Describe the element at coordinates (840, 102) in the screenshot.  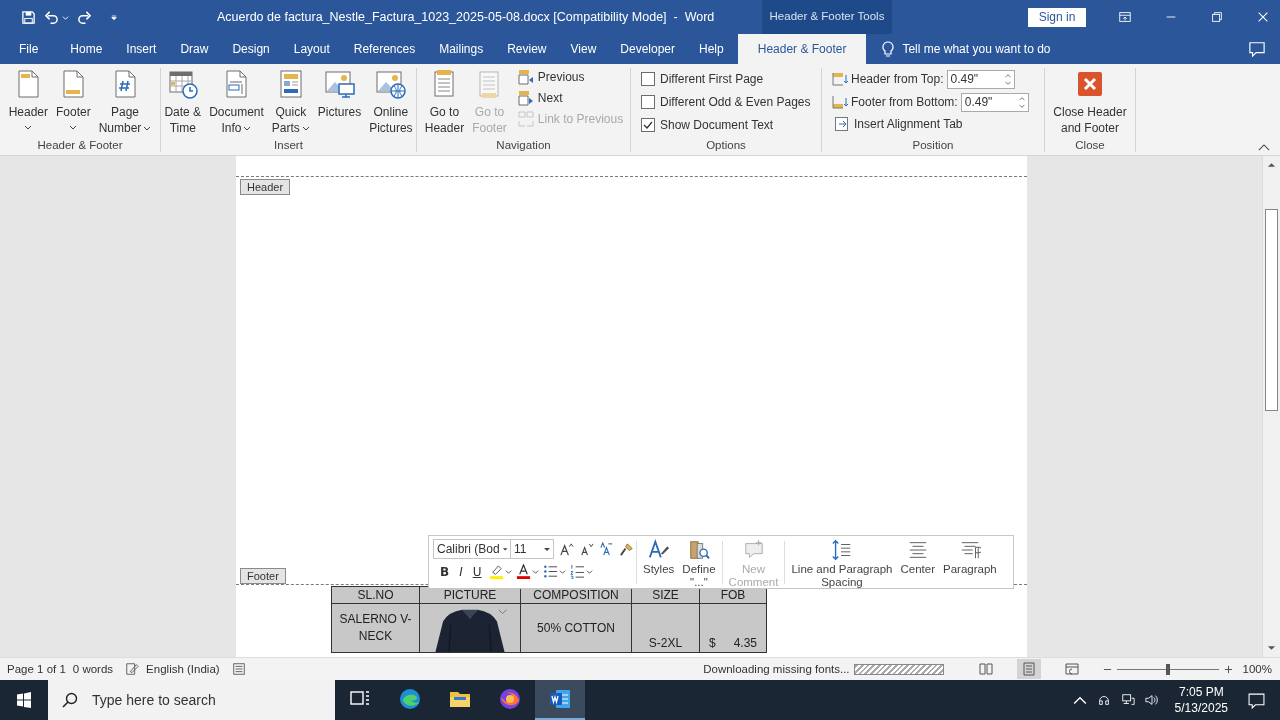
I see `footer-margin-icon` at that location.